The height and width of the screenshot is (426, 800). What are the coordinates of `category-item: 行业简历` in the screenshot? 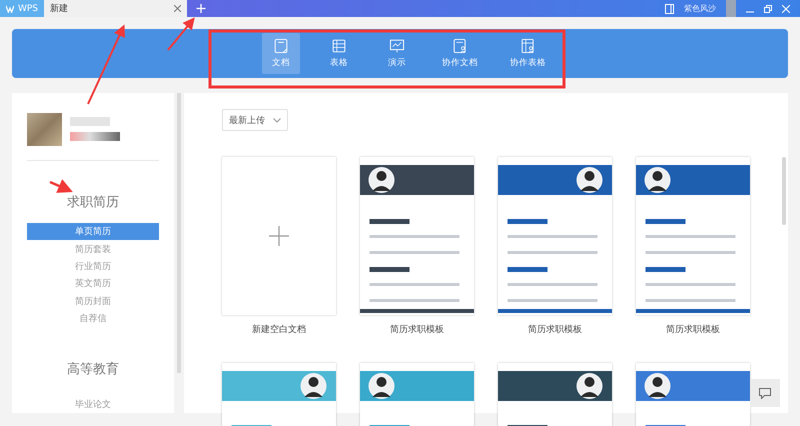 It's located at (93, 267).